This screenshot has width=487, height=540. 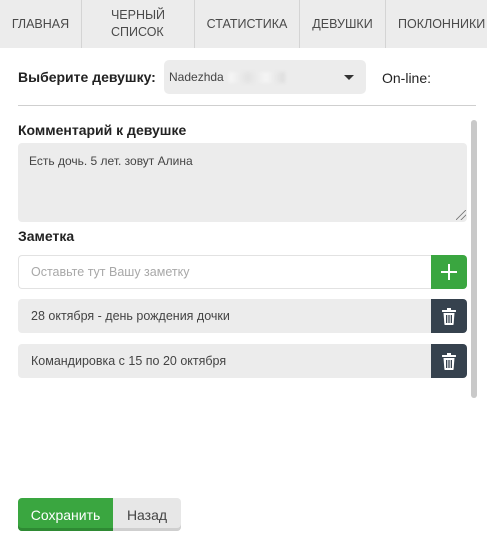 I want to click on divider, so click(x=247, y=105).